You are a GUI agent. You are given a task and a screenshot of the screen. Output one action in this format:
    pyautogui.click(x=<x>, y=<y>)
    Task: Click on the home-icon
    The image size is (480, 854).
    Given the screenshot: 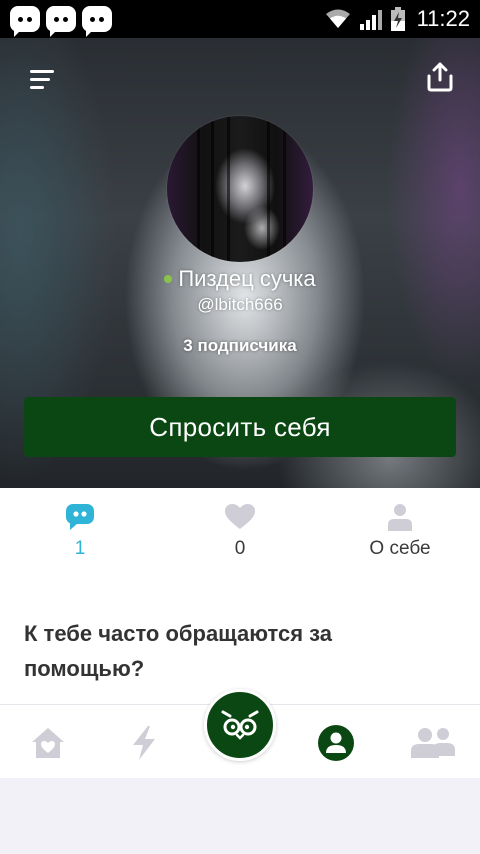 What is the action you would take?
    pyautogui.click(x=48, y=743)
    